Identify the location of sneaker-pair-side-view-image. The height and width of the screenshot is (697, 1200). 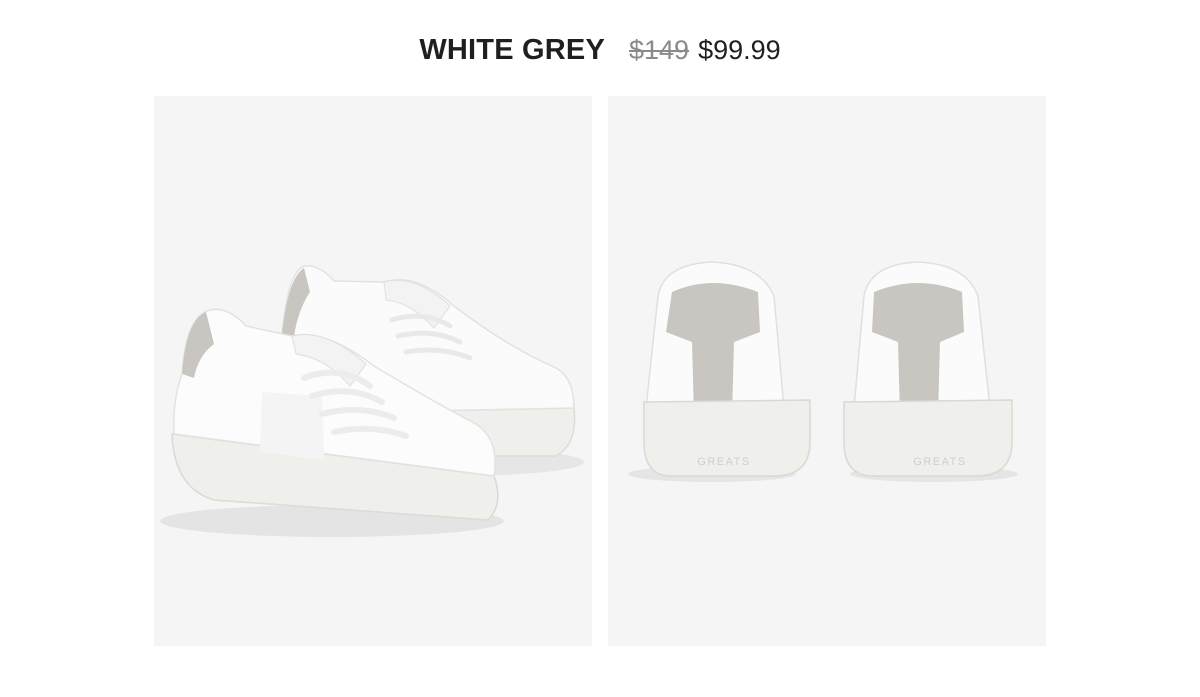
(372, 401).